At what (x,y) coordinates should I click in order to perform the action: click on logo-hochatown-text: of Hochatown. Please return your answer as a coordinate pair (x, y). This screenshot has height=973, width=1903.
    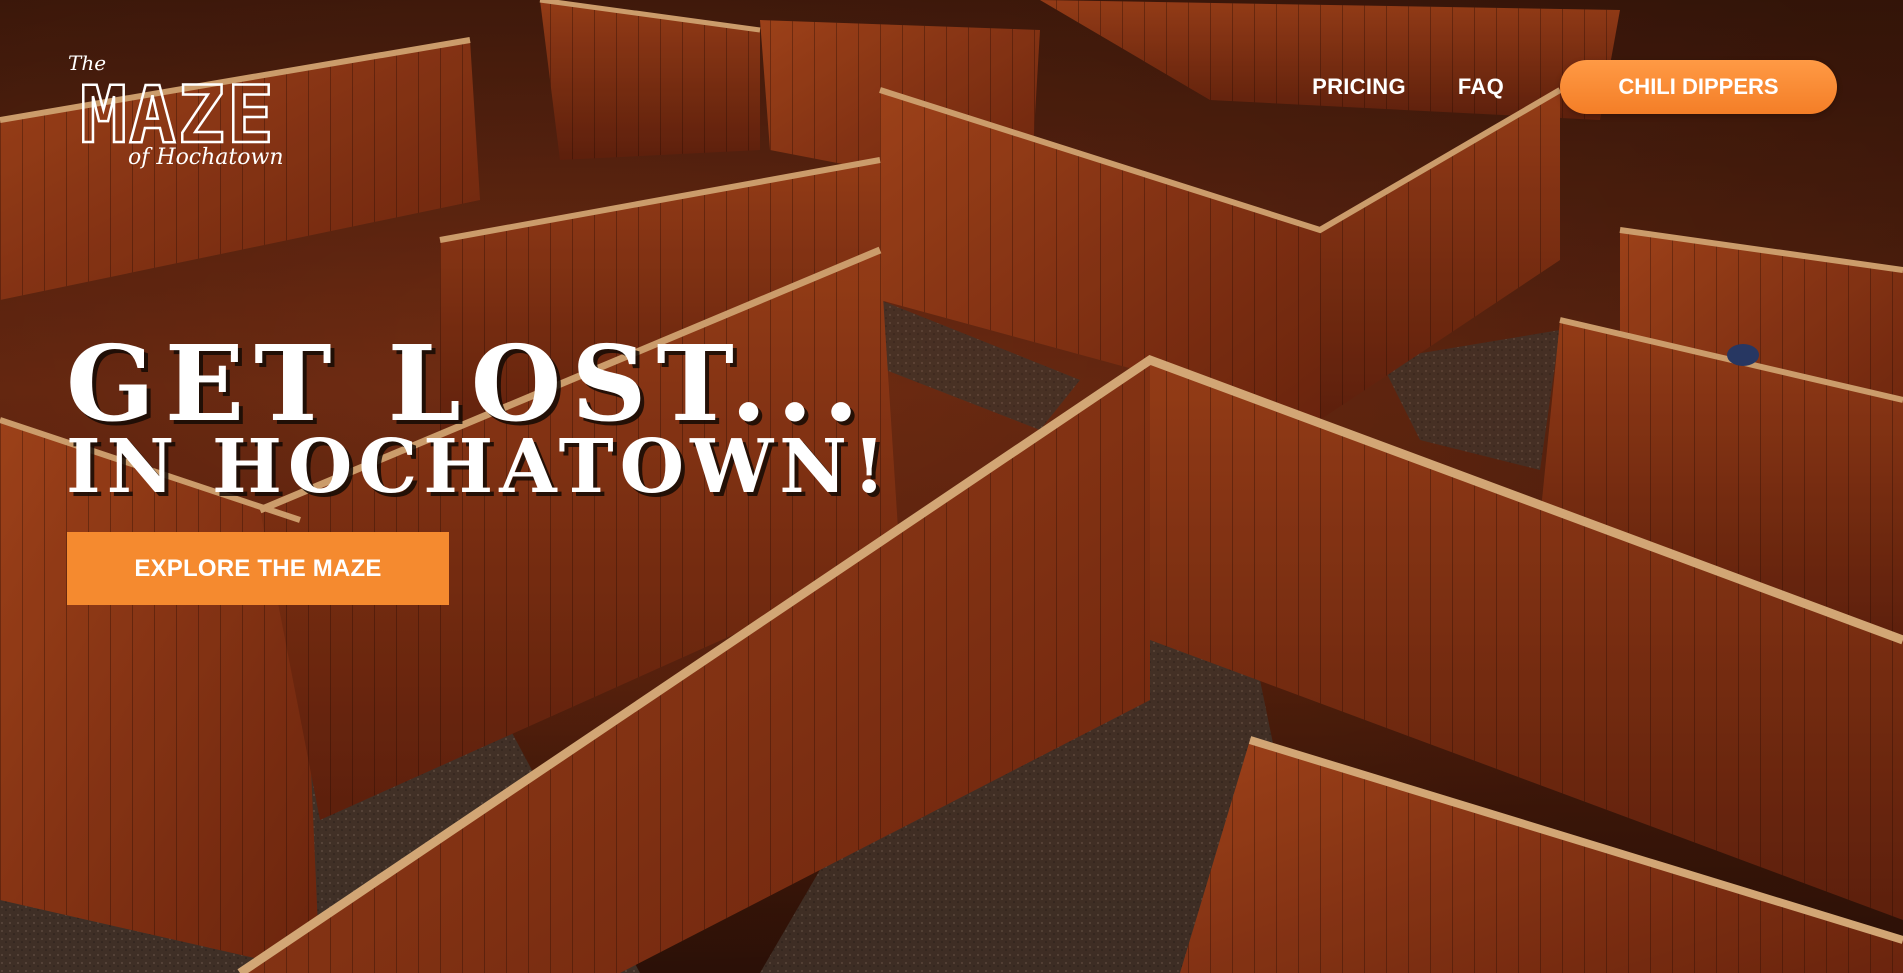
    Looking at the image, I should click on (206, 157).